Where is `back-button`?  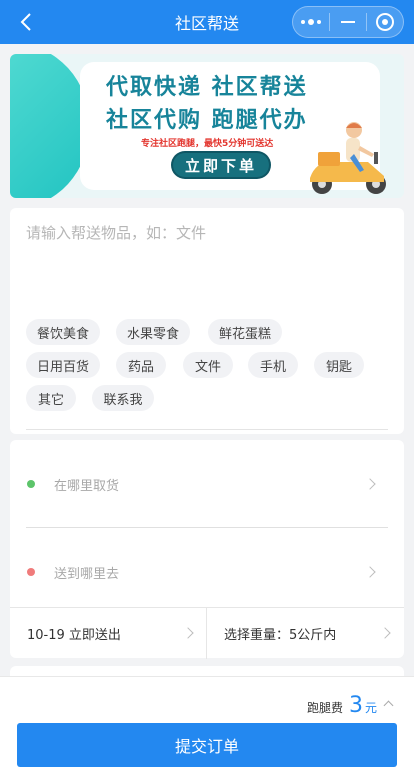 back-button is located at coordinates (26, 22).